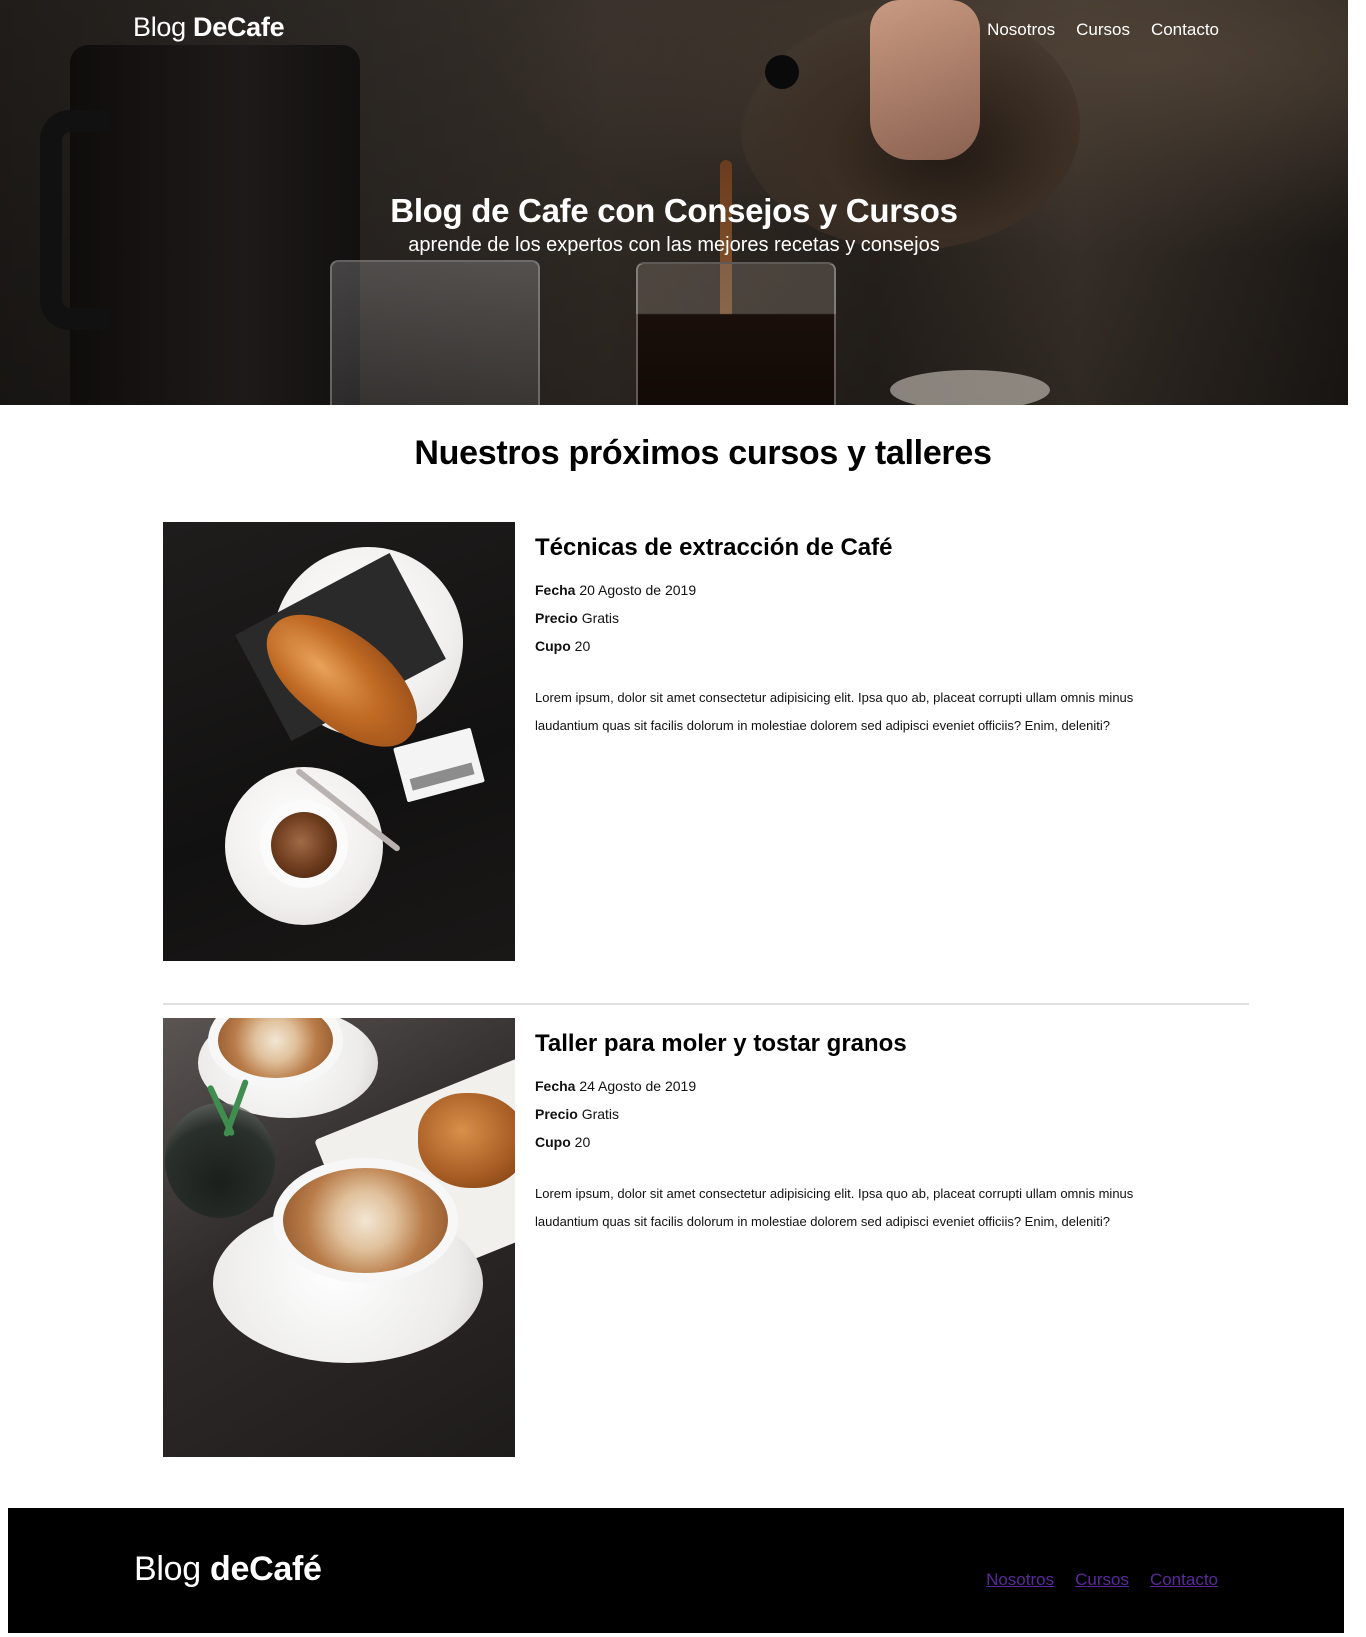 The height and width of the screenshot is (1637, 1366). Describe the element at coordinates (970, 387) in the screenshot. I see `hero-image-saucer` at that location.